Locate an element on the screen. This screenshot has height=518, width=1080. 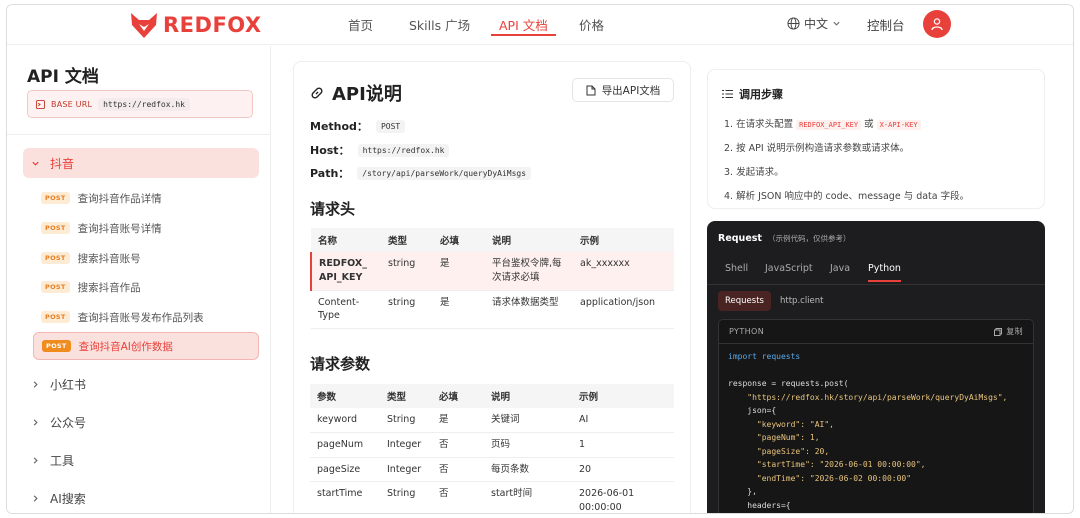
step-item: 4. 解析 JSON 响应中的 code、message 与 data 字段。 is located at coordinates (847, 196).